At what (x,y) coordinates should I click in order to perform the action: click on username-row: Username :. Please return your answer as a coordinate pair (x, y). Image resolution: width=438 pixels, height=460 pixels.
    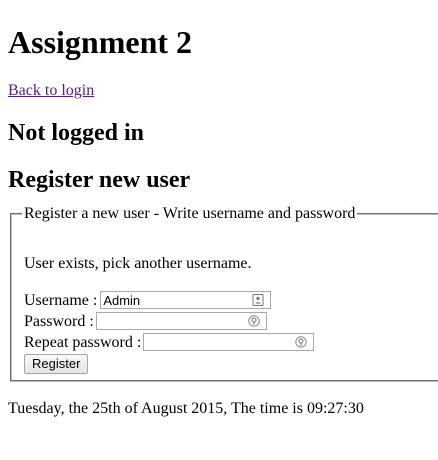
    Looking at the image, I should click on (148, 300).